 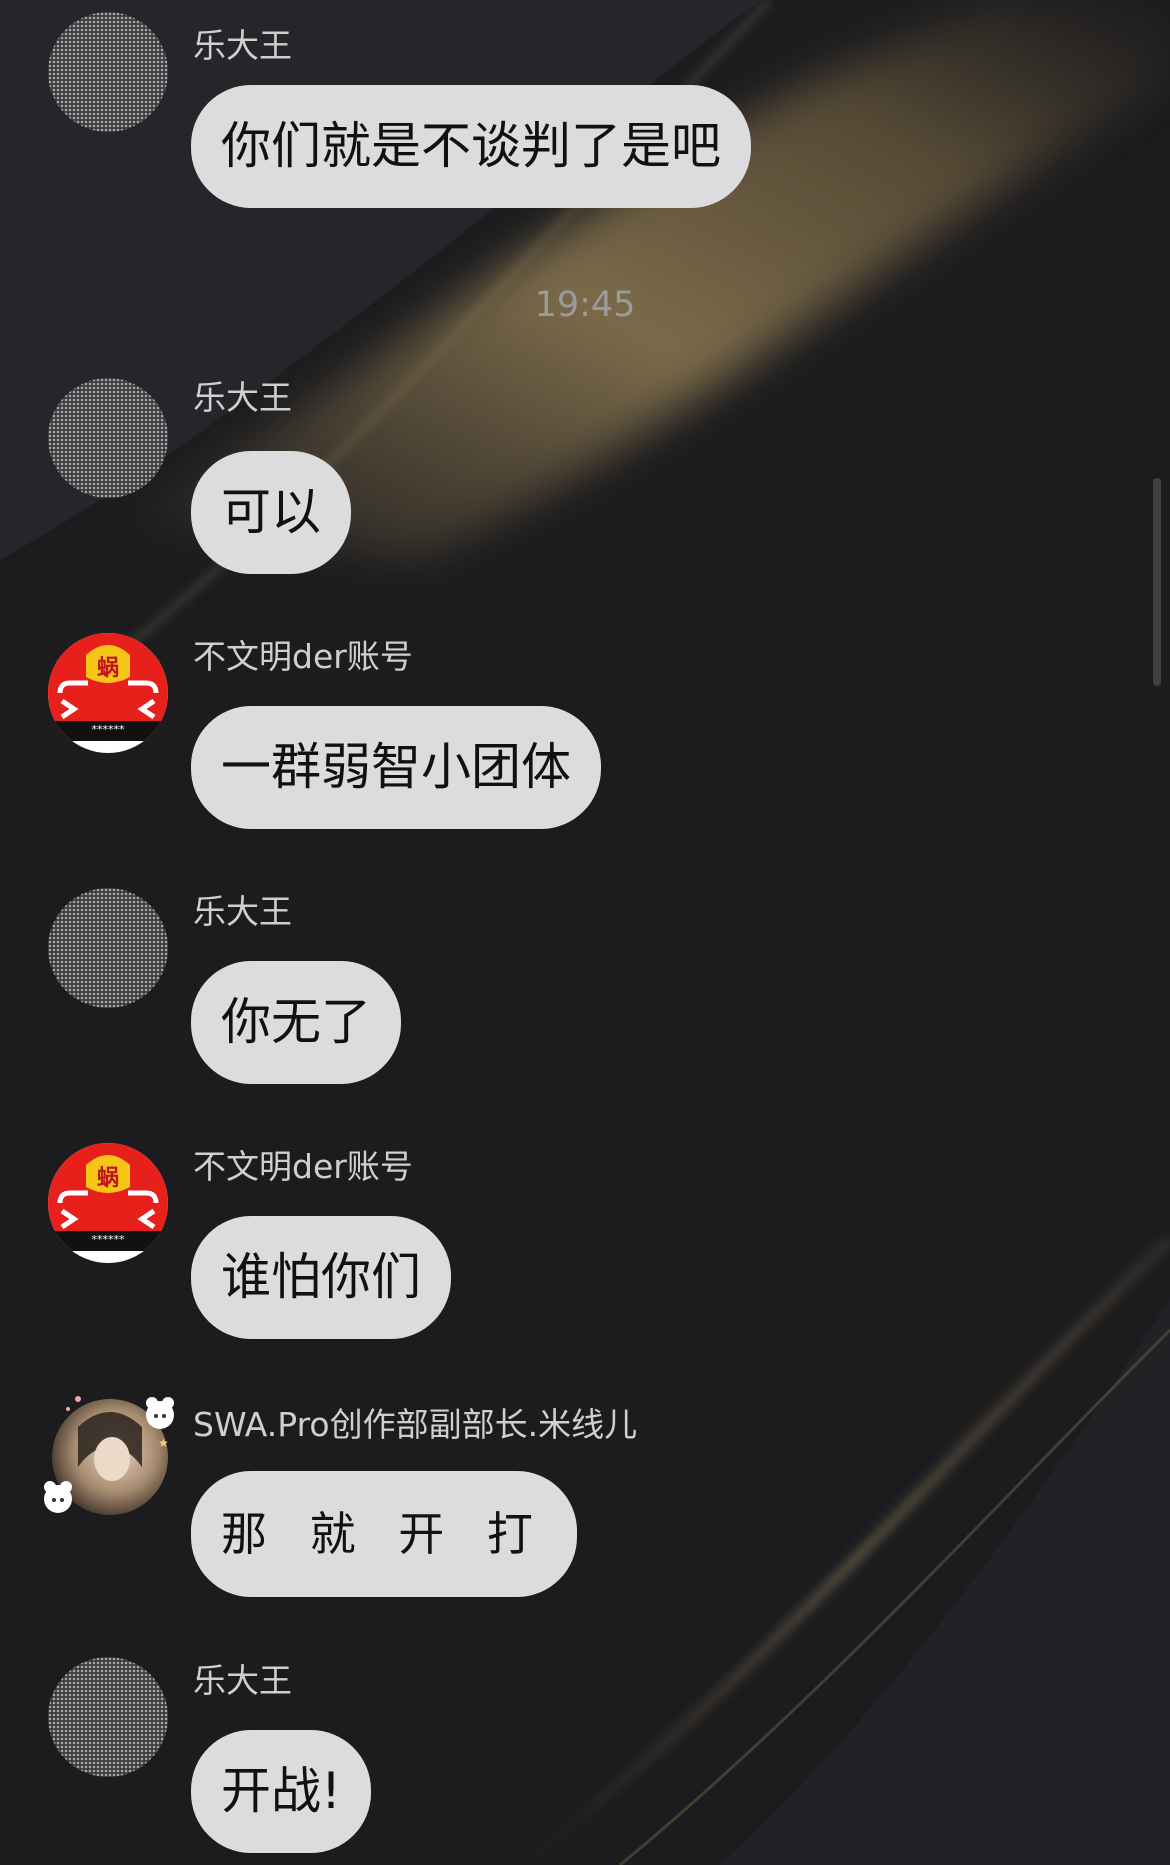 What do you see at coordinates (396, 767) in the screenshot?
I see `message-bubble: 一群弱智小团体` at bounding box center [396, 767].